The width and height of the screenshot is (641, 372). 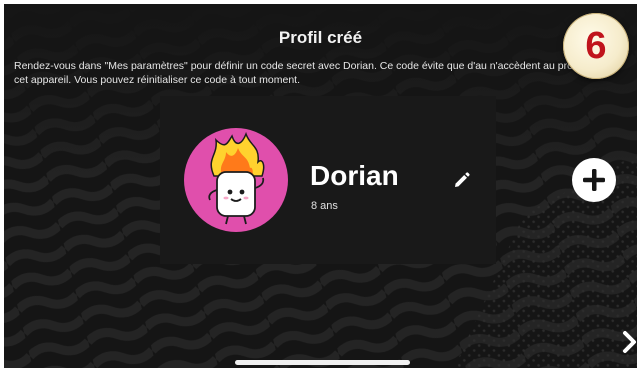 I want to click on page-title: Profil créé, so click(x=320, y=37).